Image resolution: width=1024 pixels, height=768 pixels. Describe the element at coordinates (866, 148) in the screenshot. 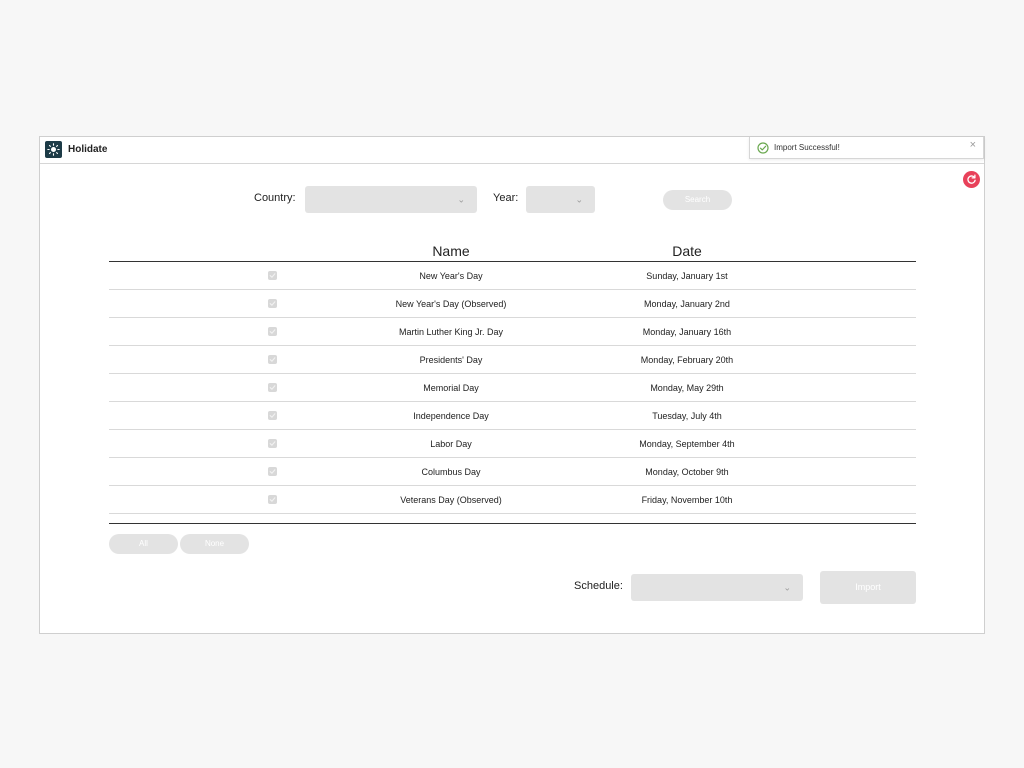

I see `import-success-toast: Import Successful! ×` at that location.